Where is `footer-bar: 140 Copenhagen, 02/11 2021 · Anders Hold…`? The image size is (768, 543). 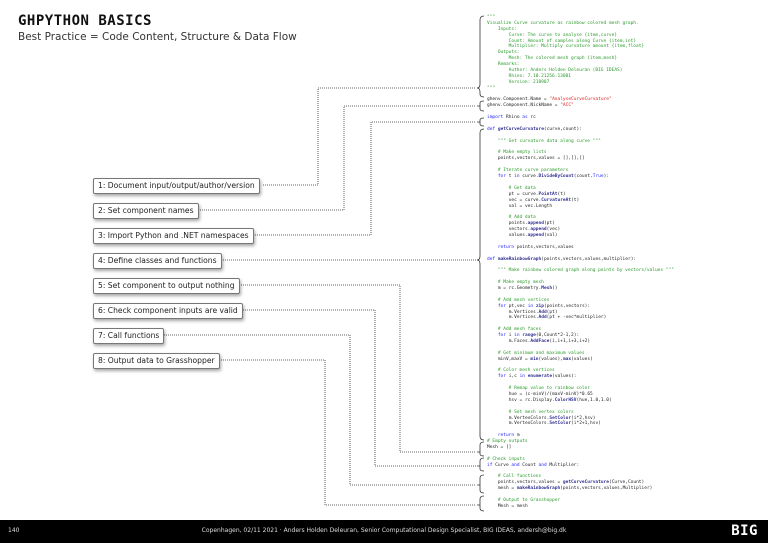 footer-bar: 140 Copenhagen, 02/11 2021 · Anders Hold… is located at coordinates (384, 531).